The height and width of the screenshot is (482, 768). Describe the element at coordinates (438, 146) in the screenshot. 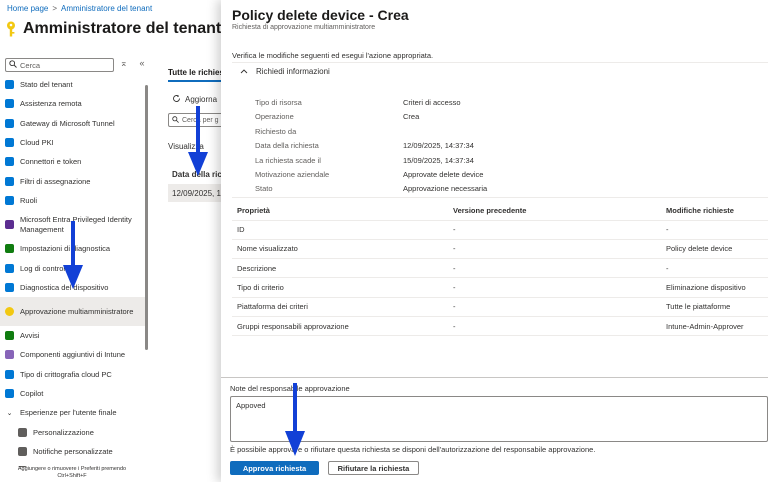

I see `info-value: 12/09/2025, 14:37:34` at that location.